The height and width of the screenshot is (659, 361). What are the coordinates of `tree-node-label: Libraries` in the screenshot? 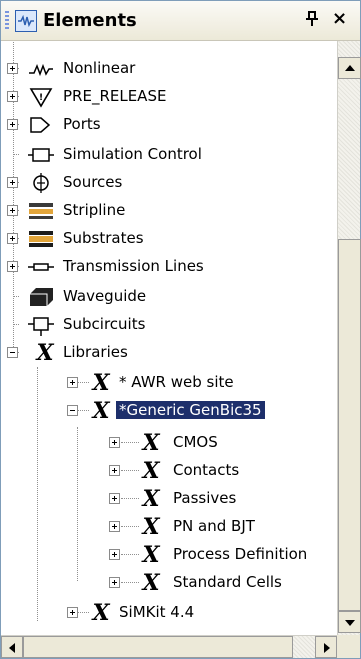 It's located at (95, 352).